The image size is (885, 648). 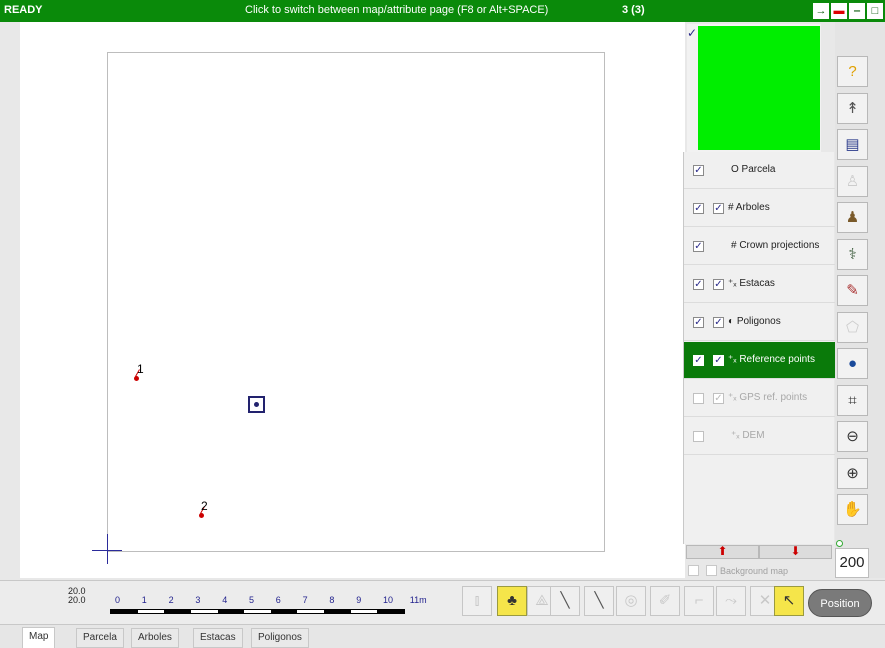 I want to click on scale-tick-label: 4, so click(x=225, y=600).